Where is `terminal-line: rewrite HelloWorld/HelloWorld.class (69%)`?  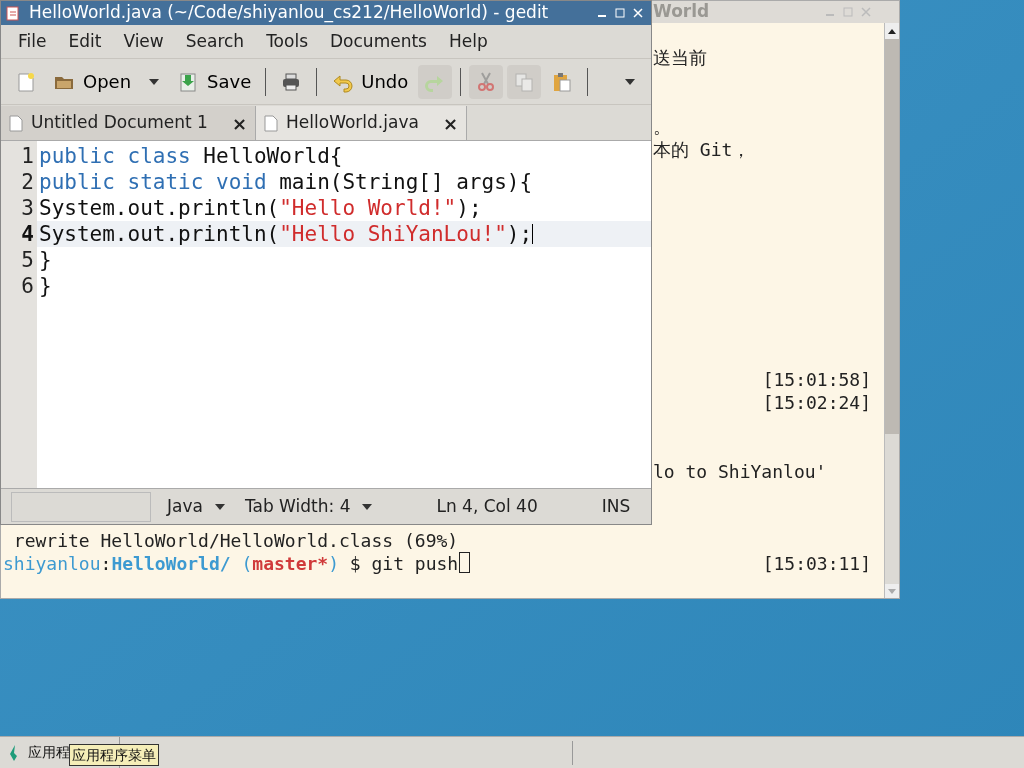 terminal-line: rewrite HelloWorld/HelloWorld.class (69%) is located at coordinates (235, 540).